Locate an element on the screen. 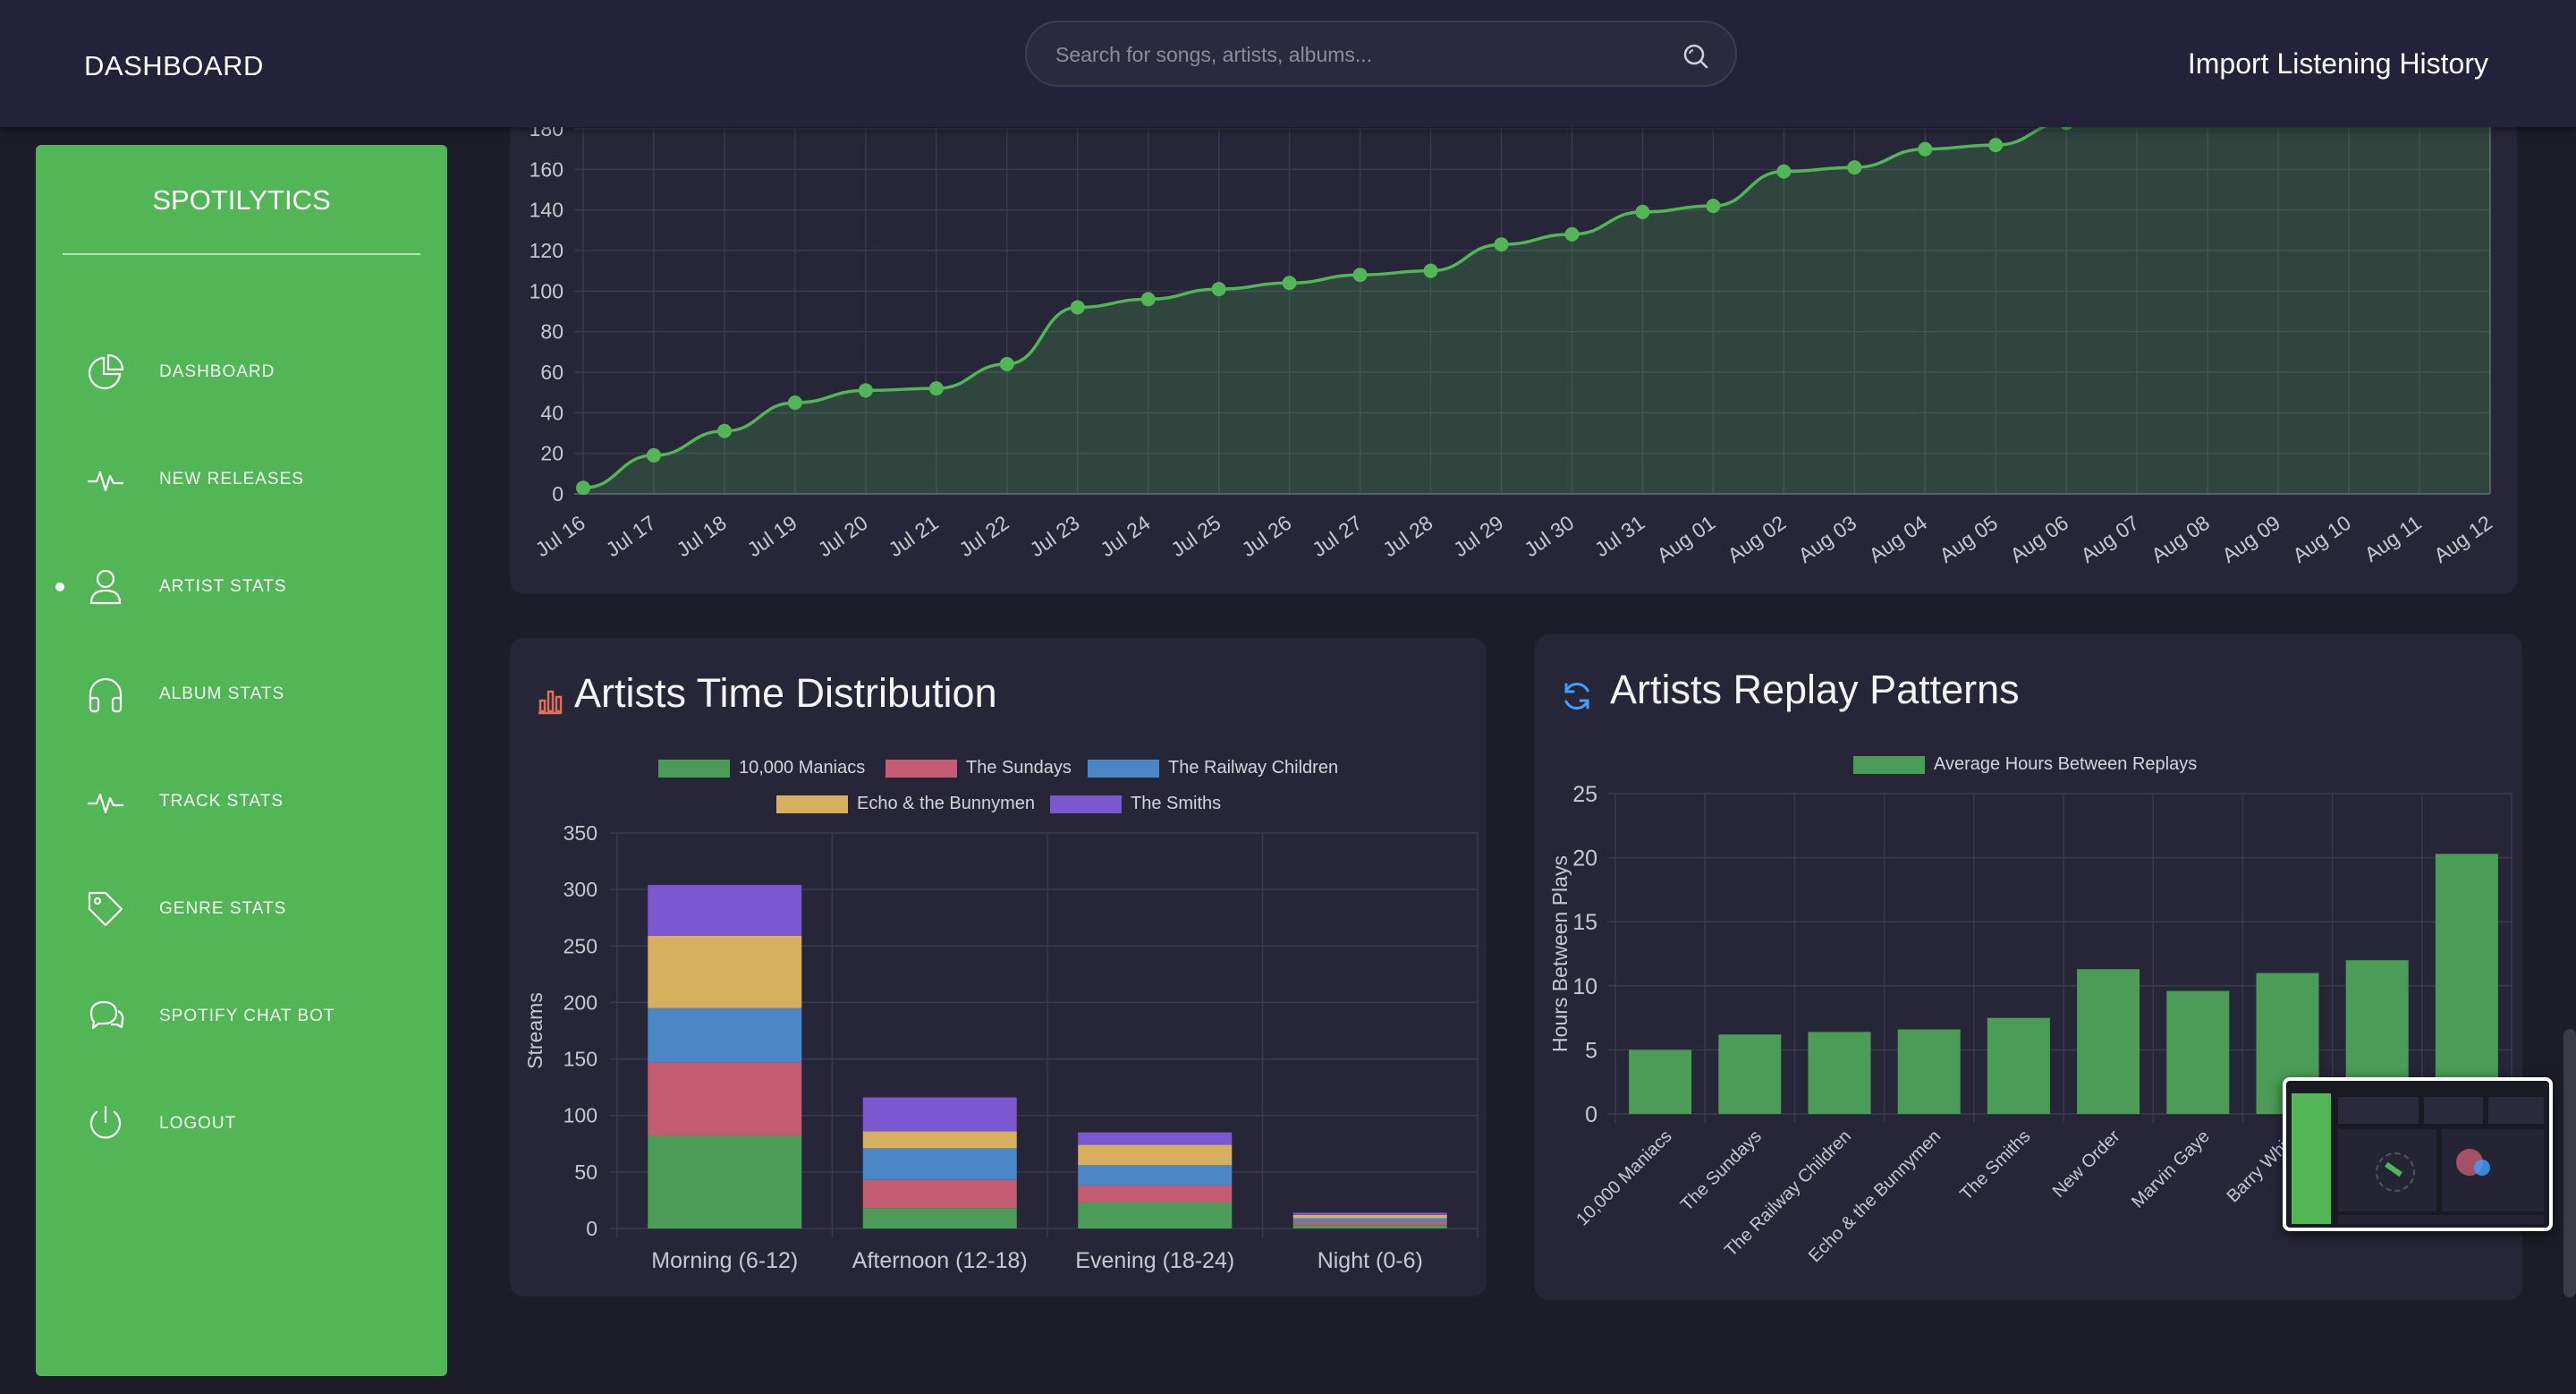 This screenshot has height=1394, width=2576. search-input is located at coordinates (1359, 54).